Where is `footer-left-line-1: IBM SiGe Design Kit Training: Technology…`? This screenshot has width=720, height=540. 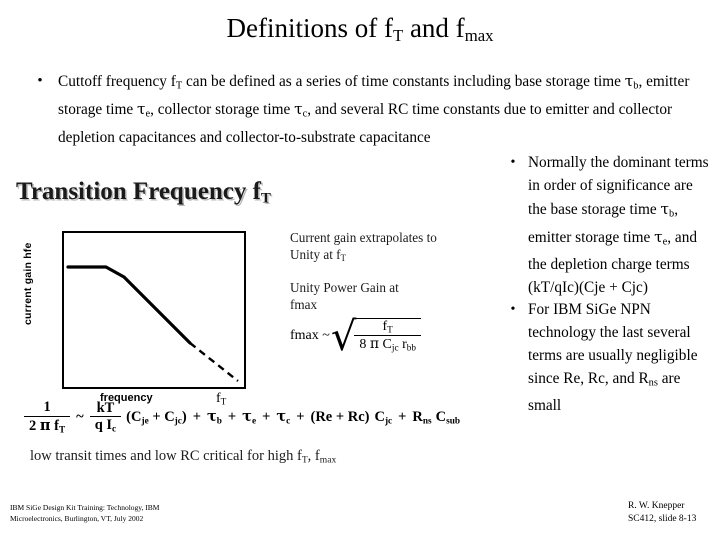 footer-left-line-1: IBM SiGe Design Kit Training: Technology… is located at coordinates (85, 507).